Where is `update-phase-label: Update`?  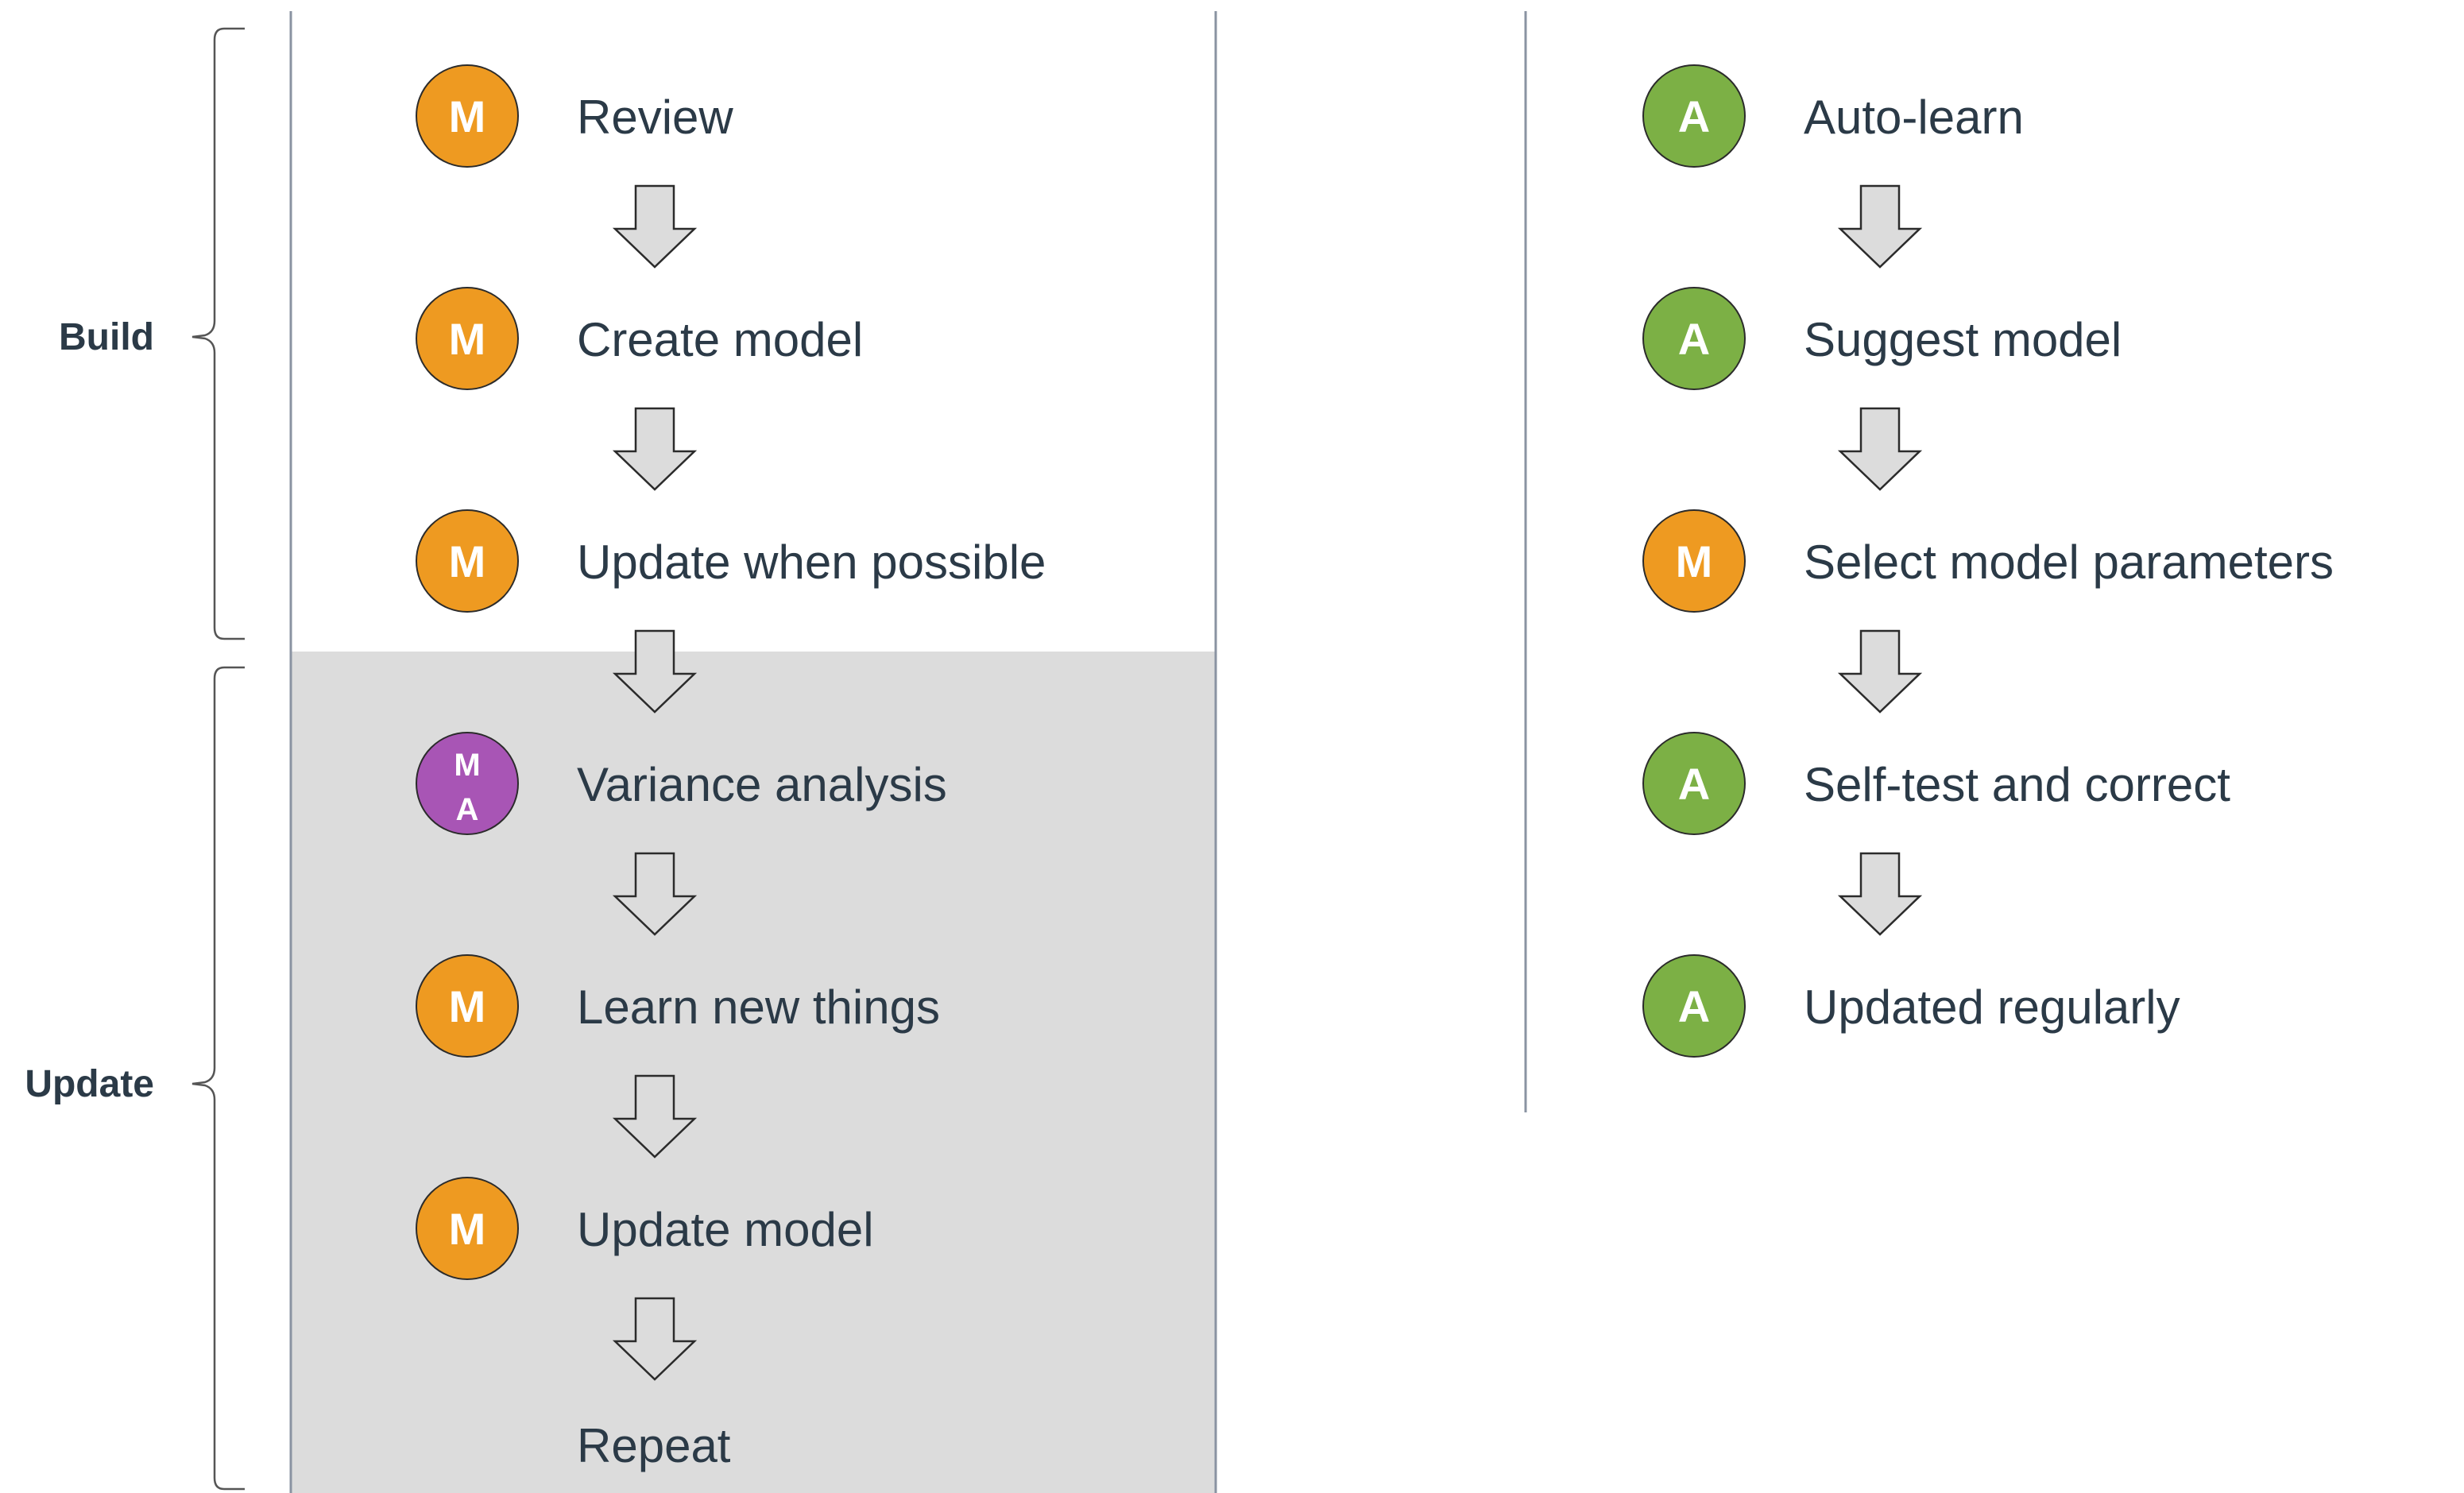
update-phase-label: Update is located at coordinates (89, 1084).